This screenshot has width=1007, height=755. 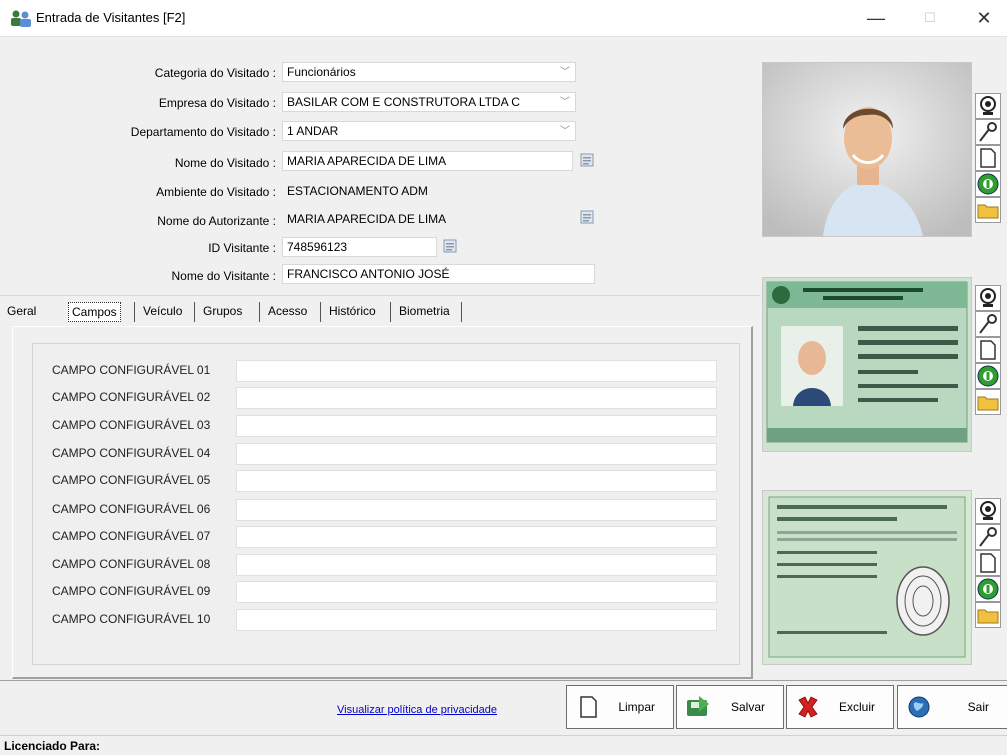 I want to click on document-back-photo, so click(x=867, y=577).